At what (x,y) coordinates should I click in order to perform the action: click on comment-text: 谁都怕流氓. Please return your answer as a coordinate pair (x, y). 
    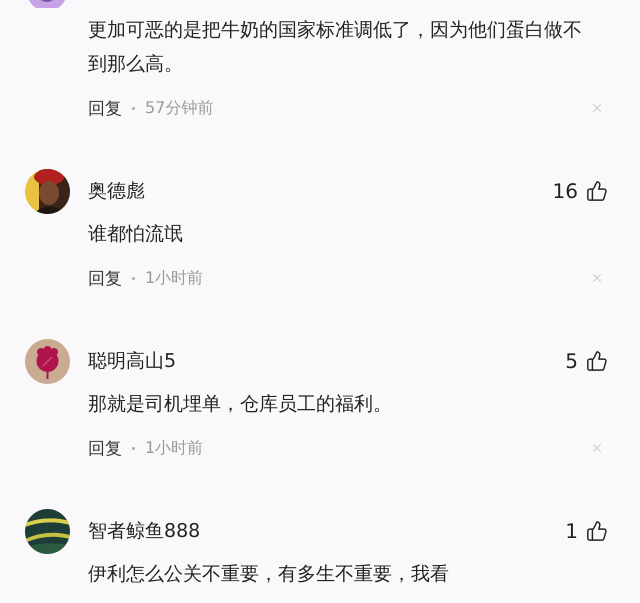
    Looking at the image, I should click on (136, 234).